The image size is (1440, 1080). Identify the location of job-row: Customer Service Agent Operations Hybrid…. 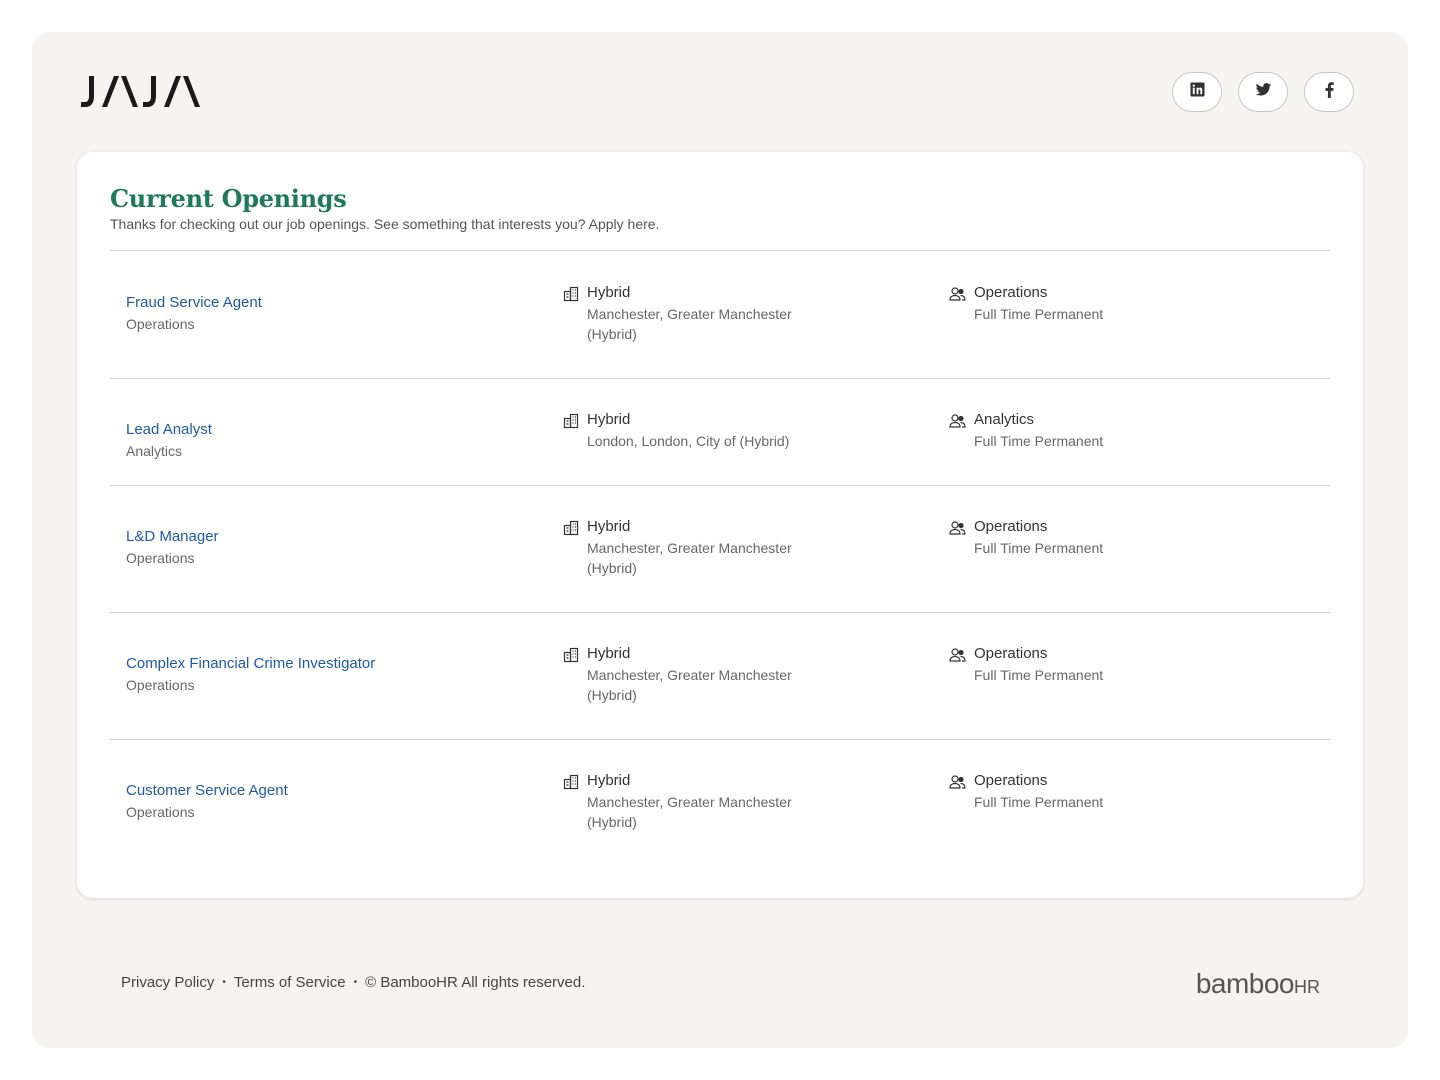
(720, 802).